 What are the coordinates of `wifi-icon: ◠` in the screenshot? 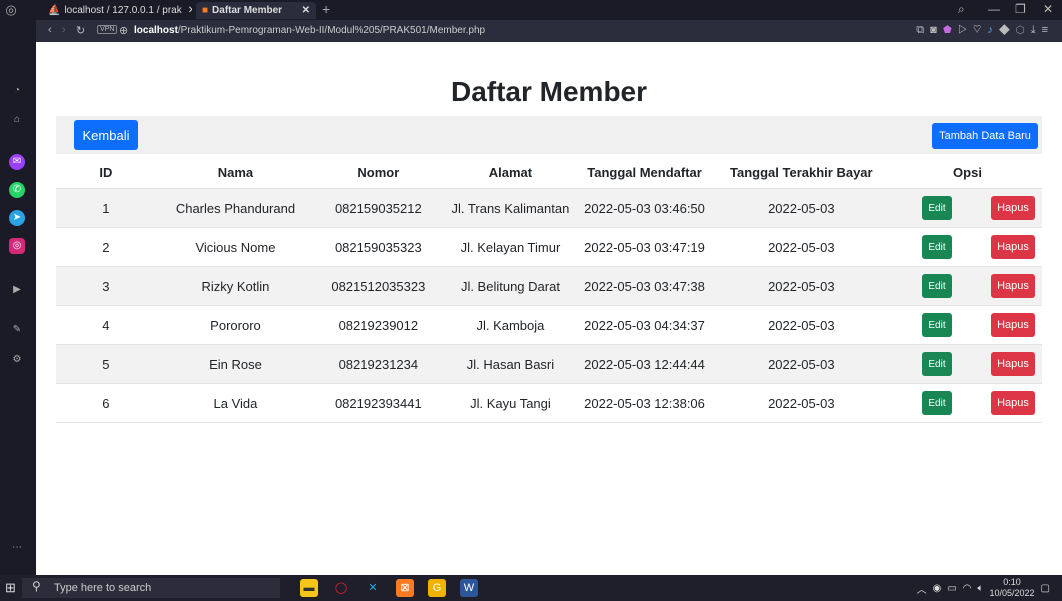 It's located at (967, 588).